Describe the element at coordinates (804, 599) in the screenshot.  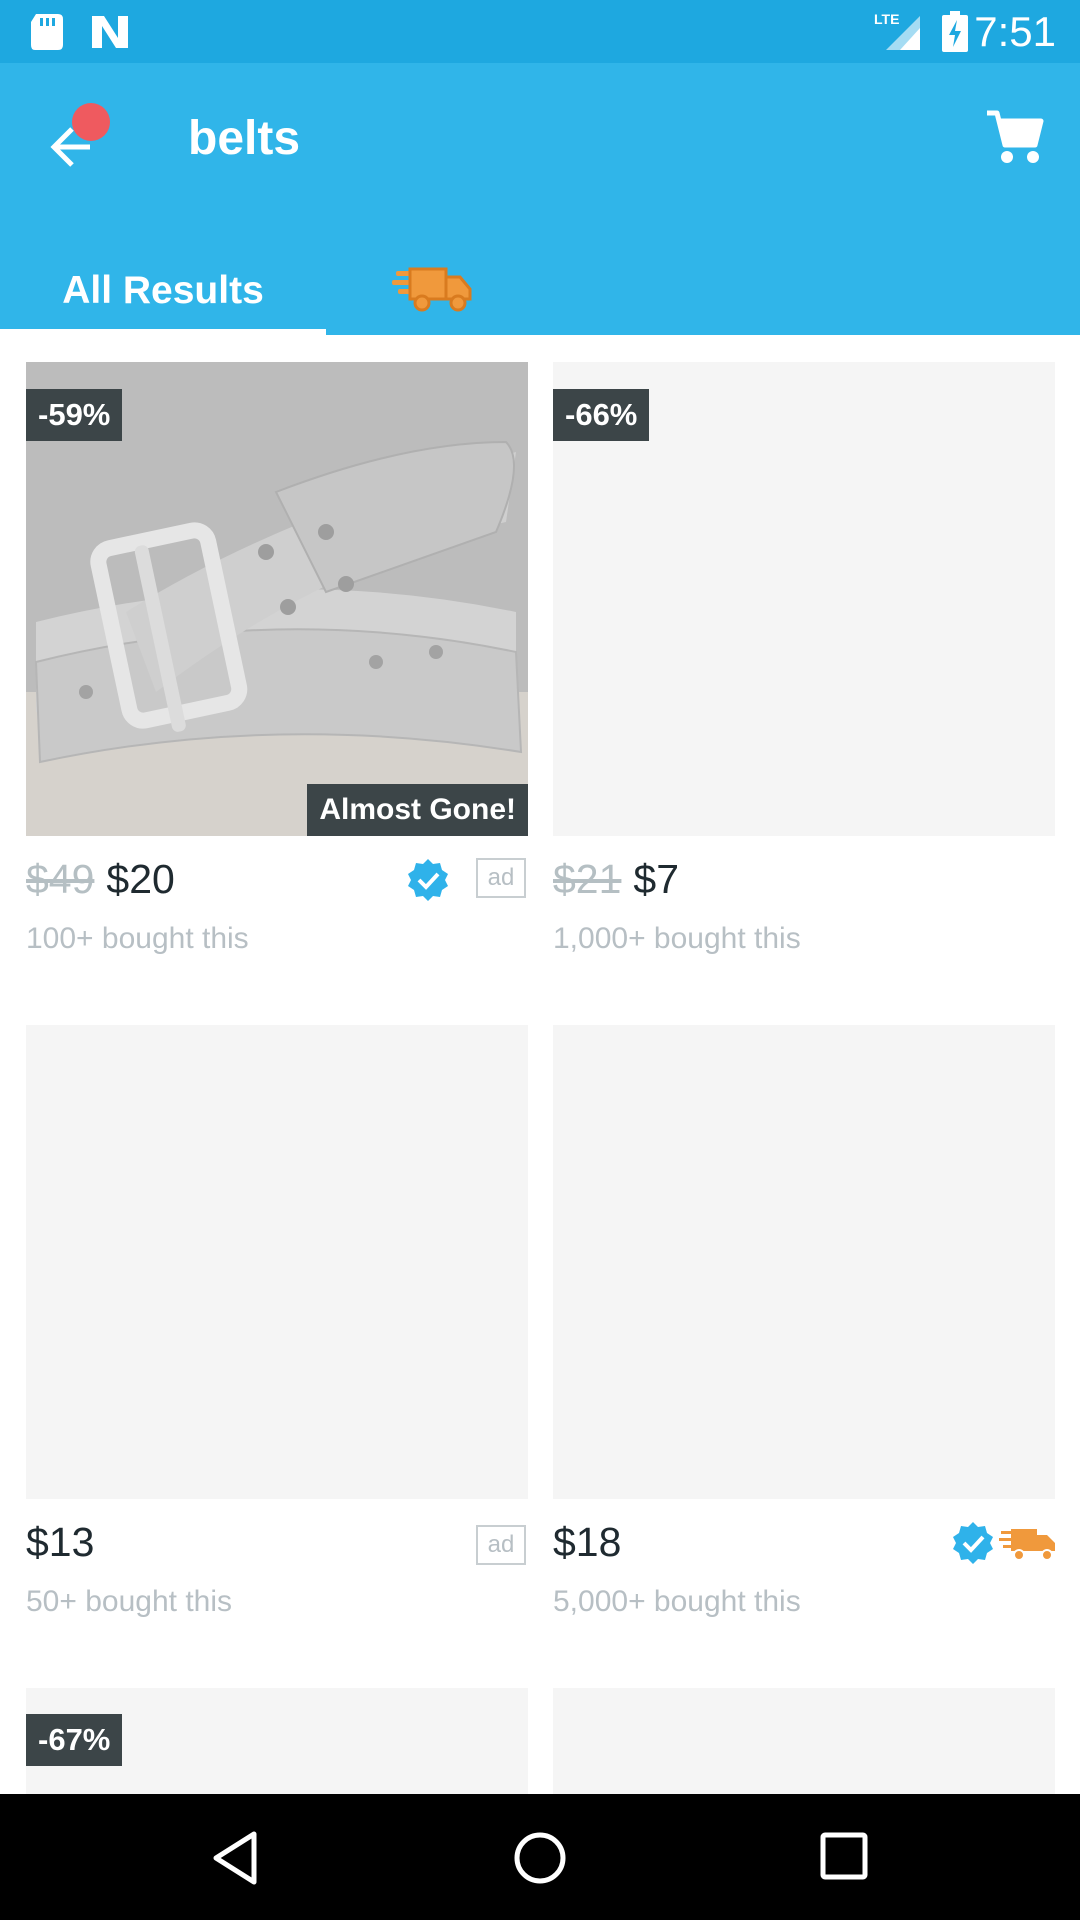
I see `product-image: -66%` at that location.